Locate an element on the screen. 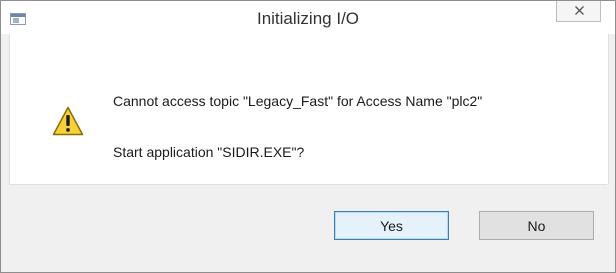  warning-icon is located at coordinates (68, 121).